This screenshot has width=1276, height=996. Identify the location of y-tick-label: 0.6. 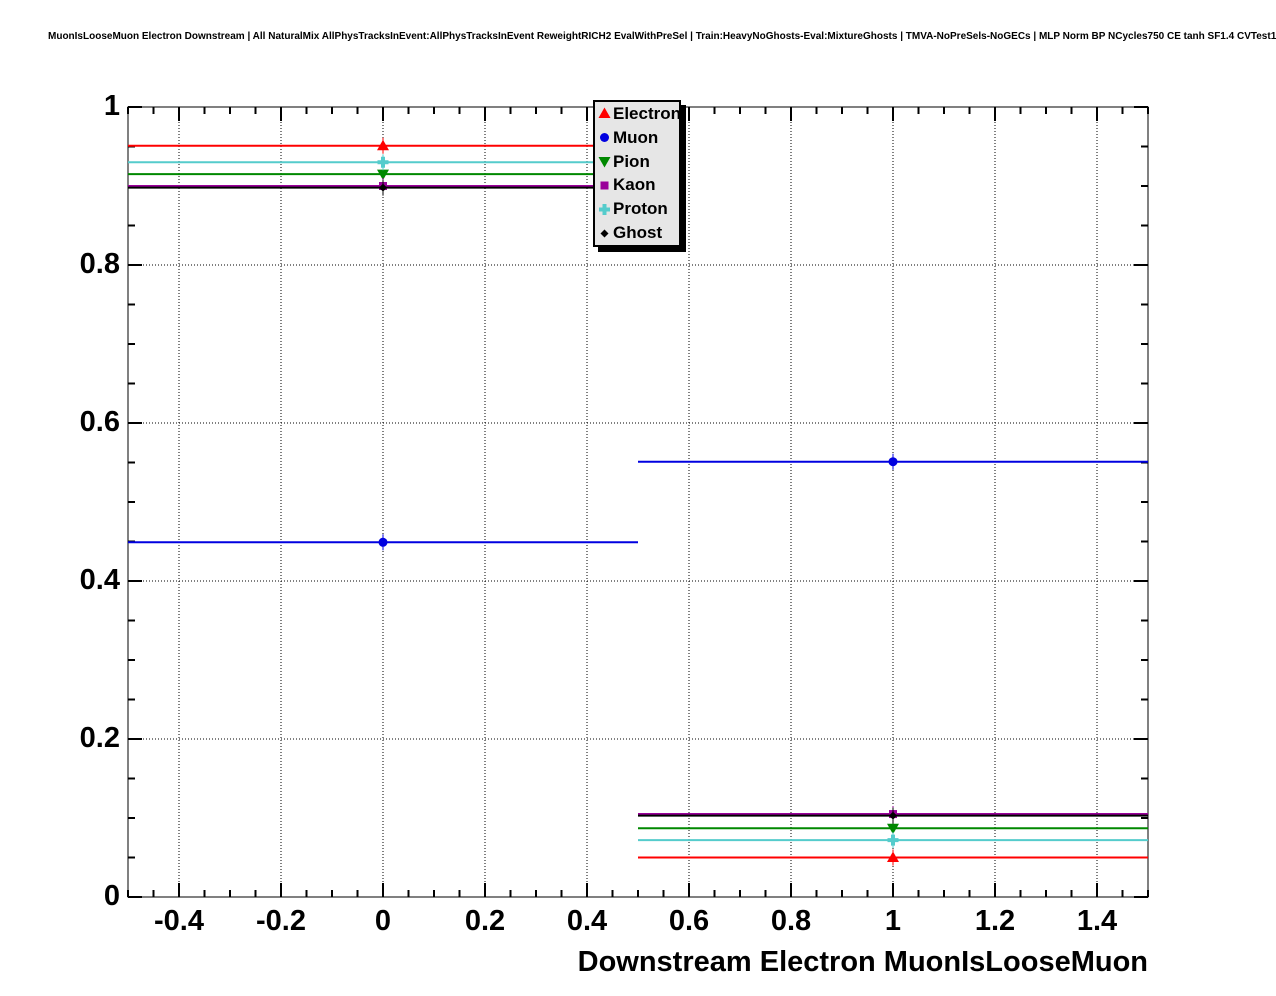
(99, 422).